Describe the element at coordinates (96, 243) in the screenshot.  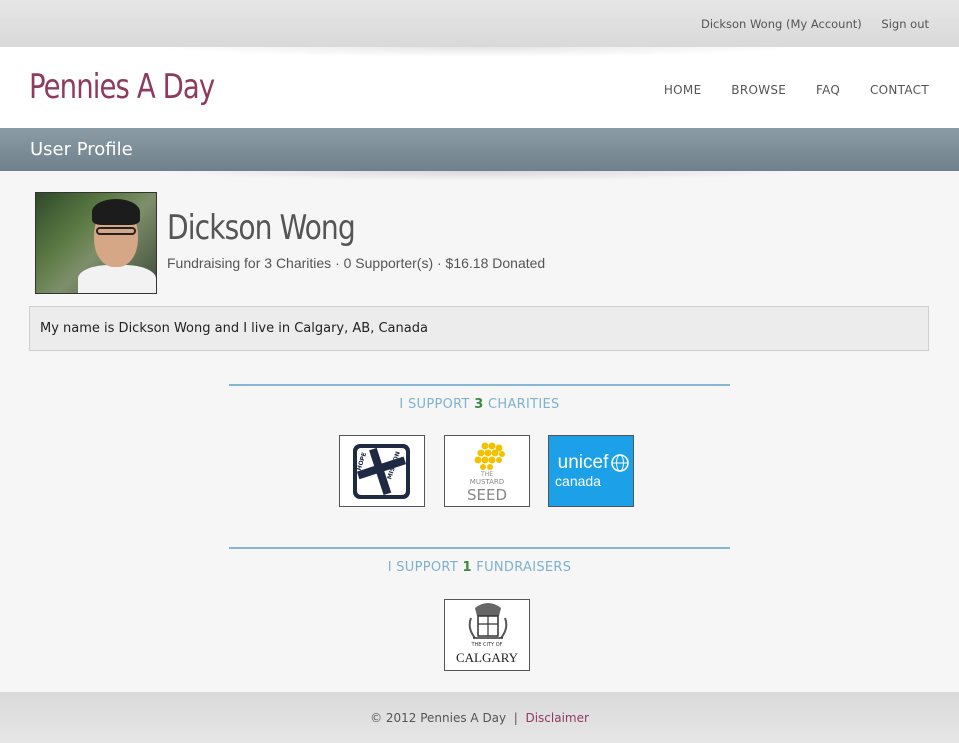
I see `avatar` at that location.